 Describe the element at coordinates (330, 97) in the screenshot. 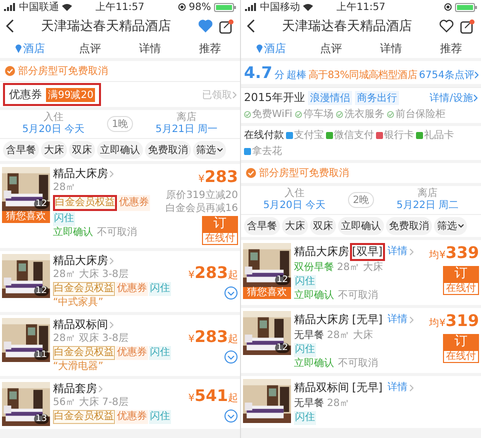

I see `theme-tag: 浪漫情侣` at that location.